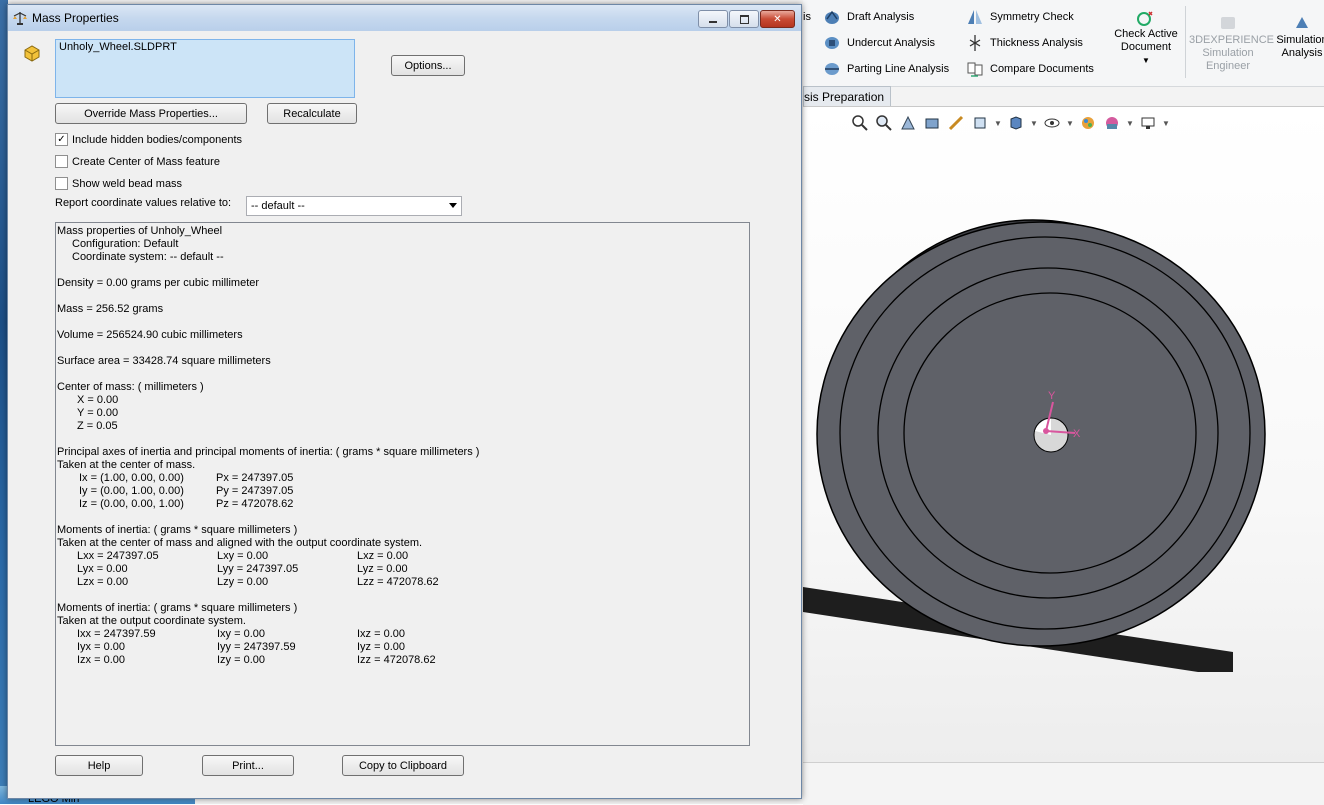 The width and height of the screenshot is (1324, 805). Describe the element at coordinates (381, 634) in the screenshot. I see `report-ixz: Ixz = 0.00` at that location.